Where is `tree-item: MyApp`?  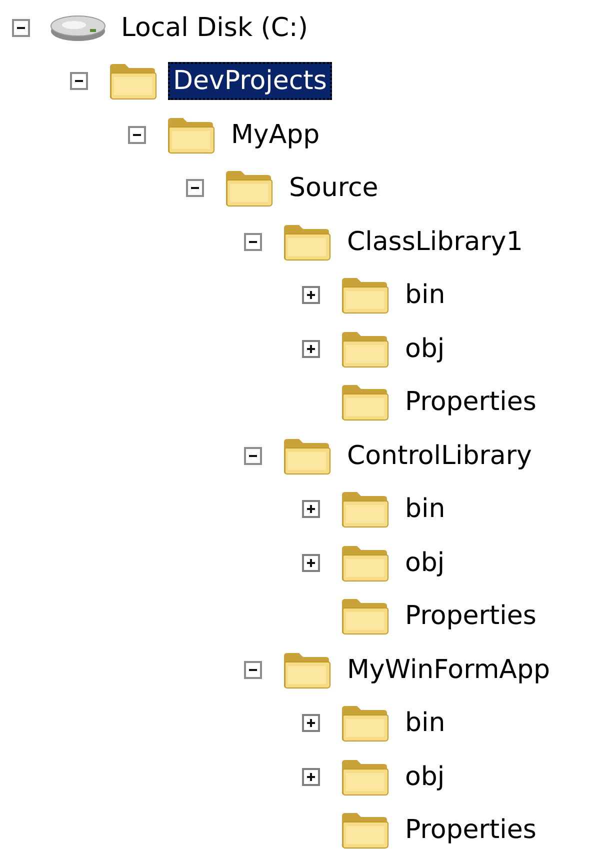 tree-item: MyApp is located at coordinates (275, 135).